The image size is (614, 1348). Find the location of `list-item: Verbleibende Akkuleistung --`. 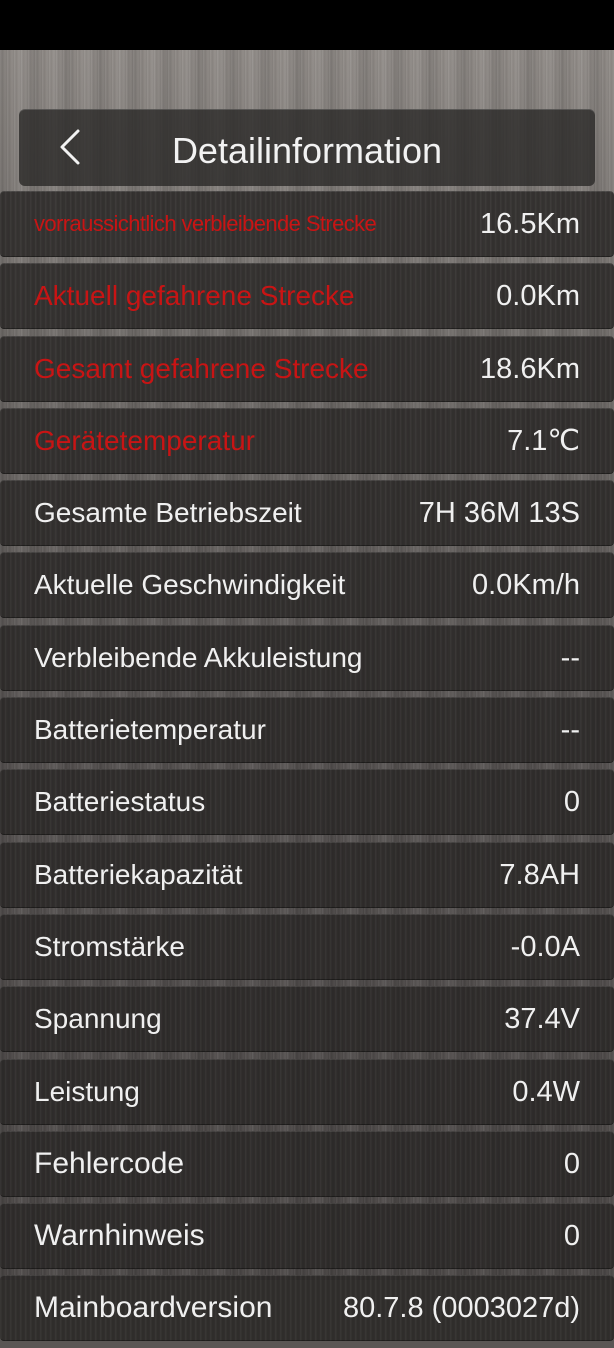

list-item: Verbleibende Akkuleistung -- is located at coordinates (307, 657).